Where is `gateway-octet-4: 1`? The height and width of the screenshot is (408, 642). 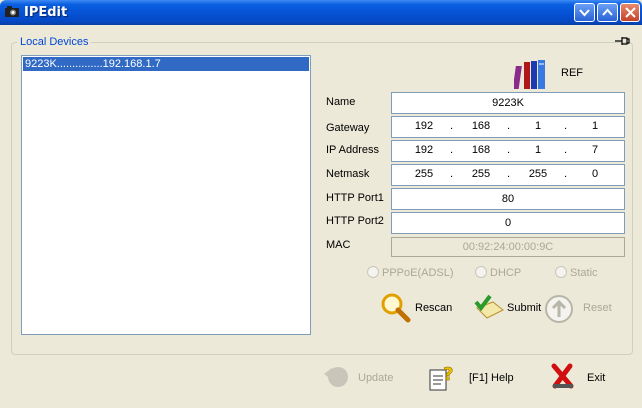 gateway-octet-4: 1 is located at coordinates (595, 126).